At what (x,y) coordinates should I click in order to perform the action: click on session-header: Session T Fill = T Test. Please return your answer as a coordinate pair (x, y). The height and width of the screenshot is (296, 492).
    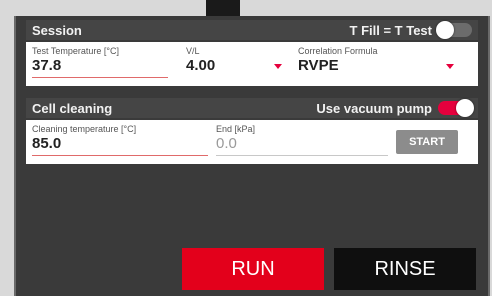
    Looking at the image, I should click on (252, 30).